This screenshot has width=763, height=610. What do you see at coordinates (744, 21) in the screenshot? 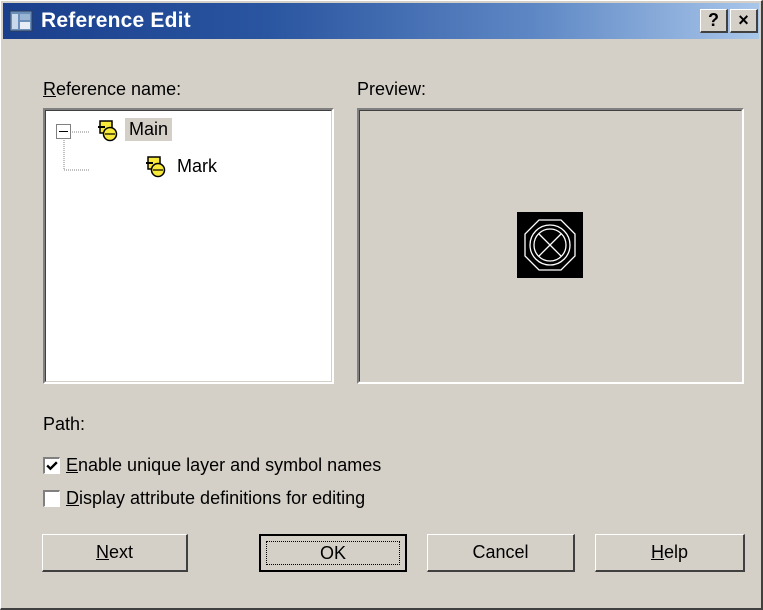
I see `close-button: ×` at bounding box center [744, 21].